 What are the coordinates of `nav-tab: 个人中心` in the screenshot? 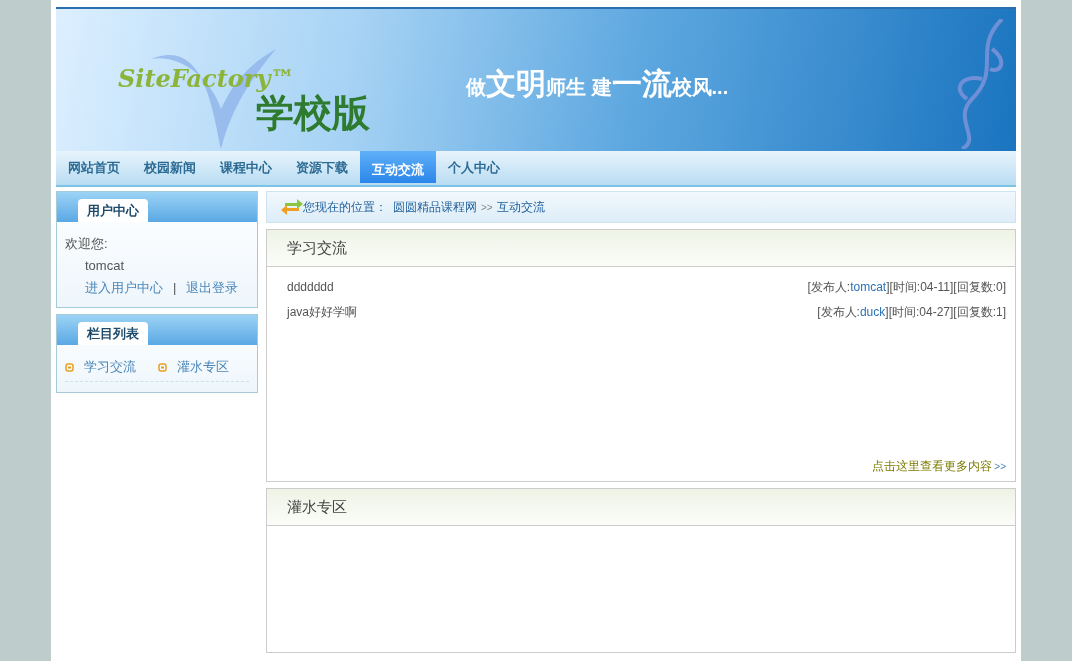 It's located at (474, 168).